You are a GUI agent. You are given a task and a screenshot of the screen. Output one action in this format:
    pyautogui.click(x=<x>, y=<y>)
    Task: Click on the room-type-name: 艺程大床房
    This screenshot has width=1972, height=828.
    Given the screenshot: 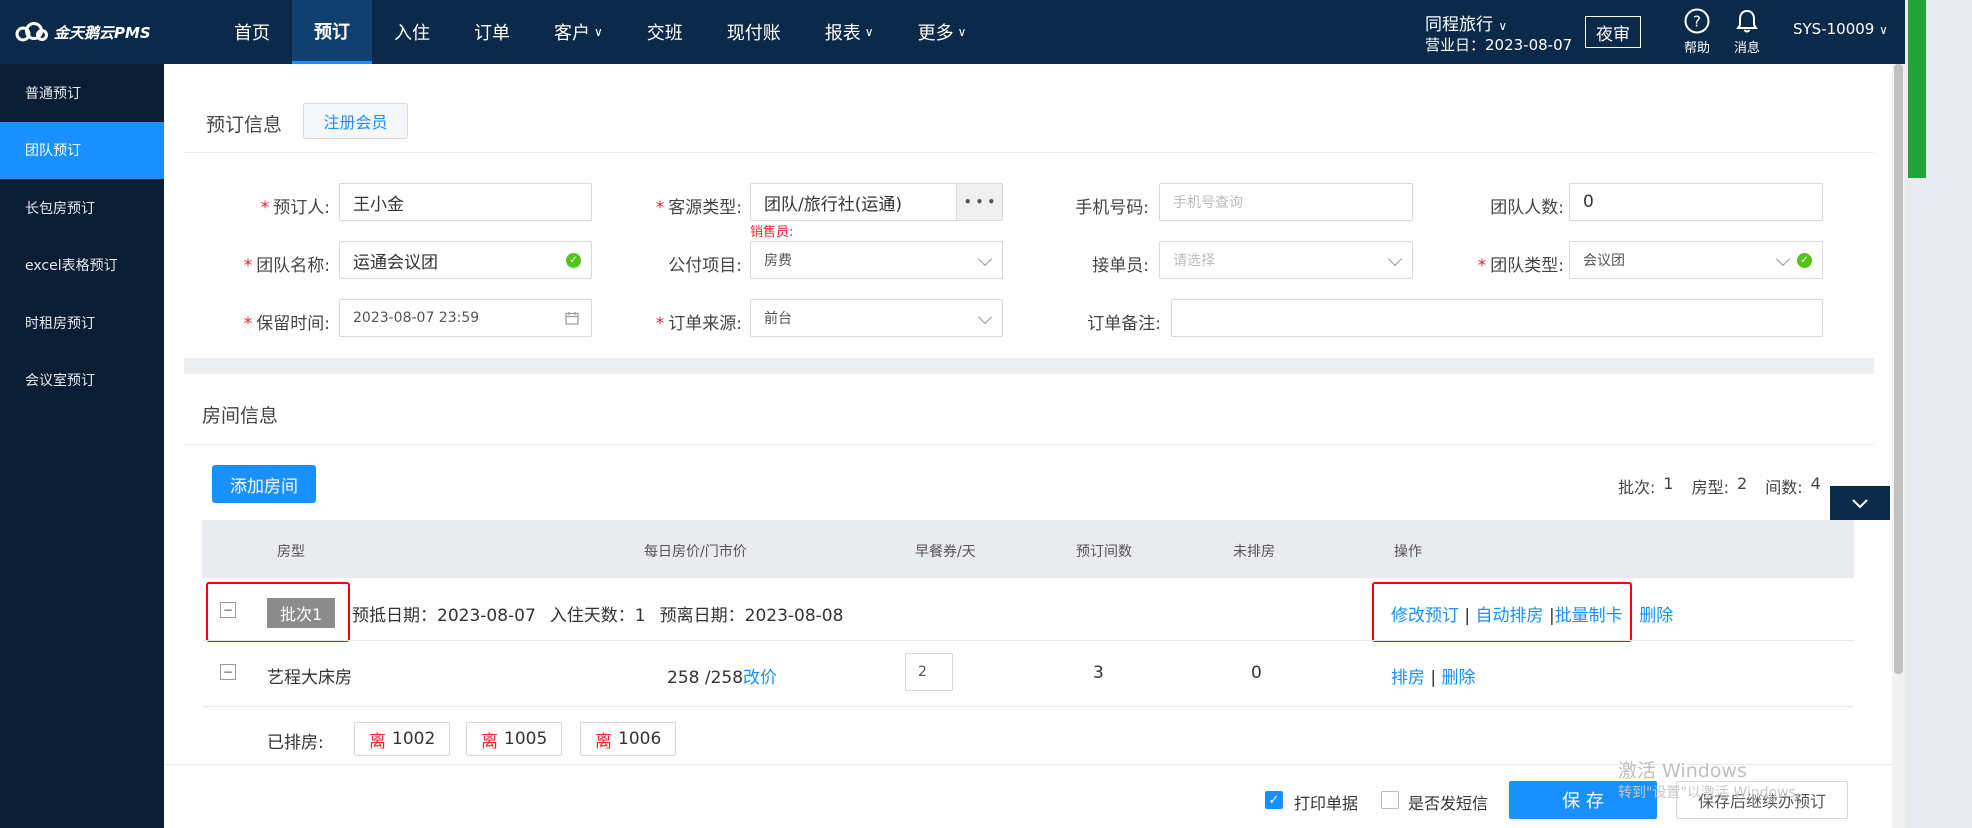 What is the action you would take?
    pyautogui.click(x=309, y=678)
    